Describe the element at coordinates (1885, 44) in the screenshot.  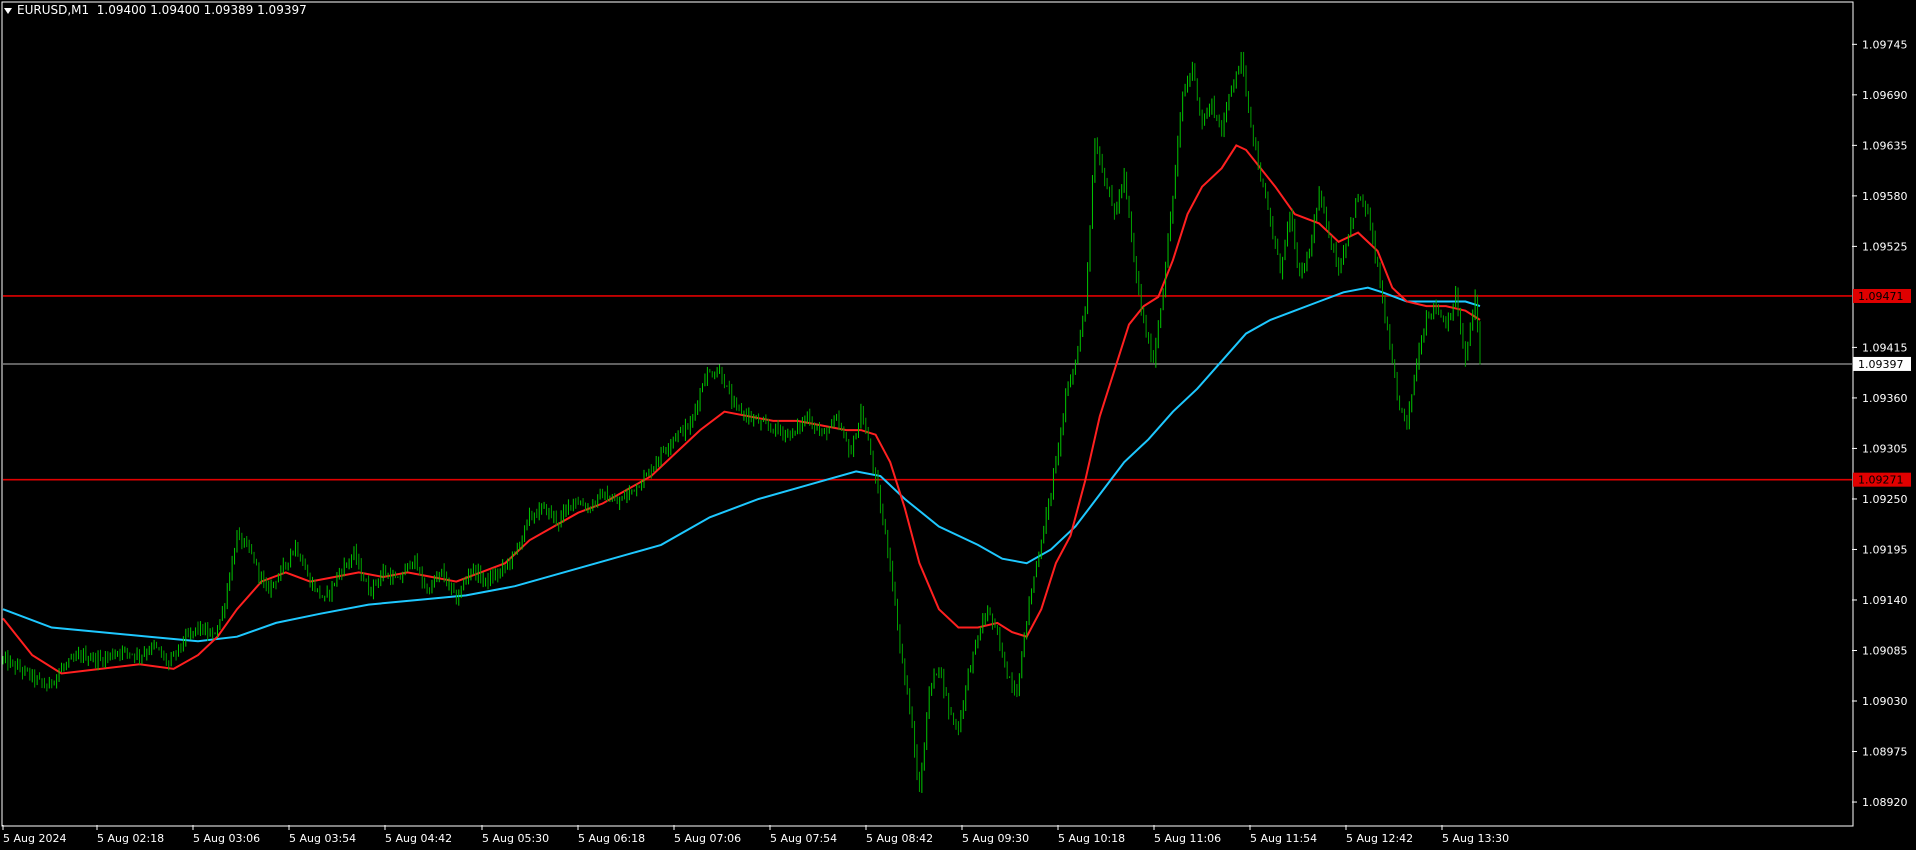
I see `y-tick-label: 1.09745` at that location.